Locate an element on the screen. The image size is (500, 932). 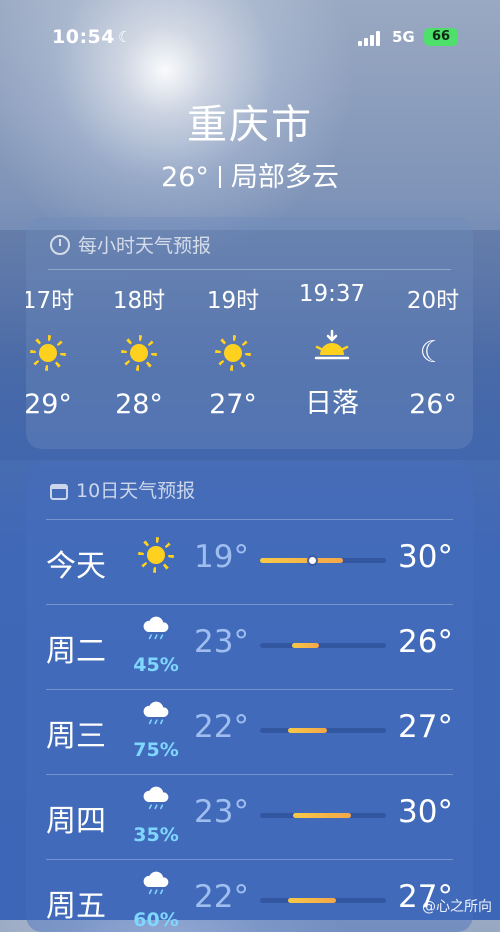
hour-temp: 26° is located at coordinates (433, 404).